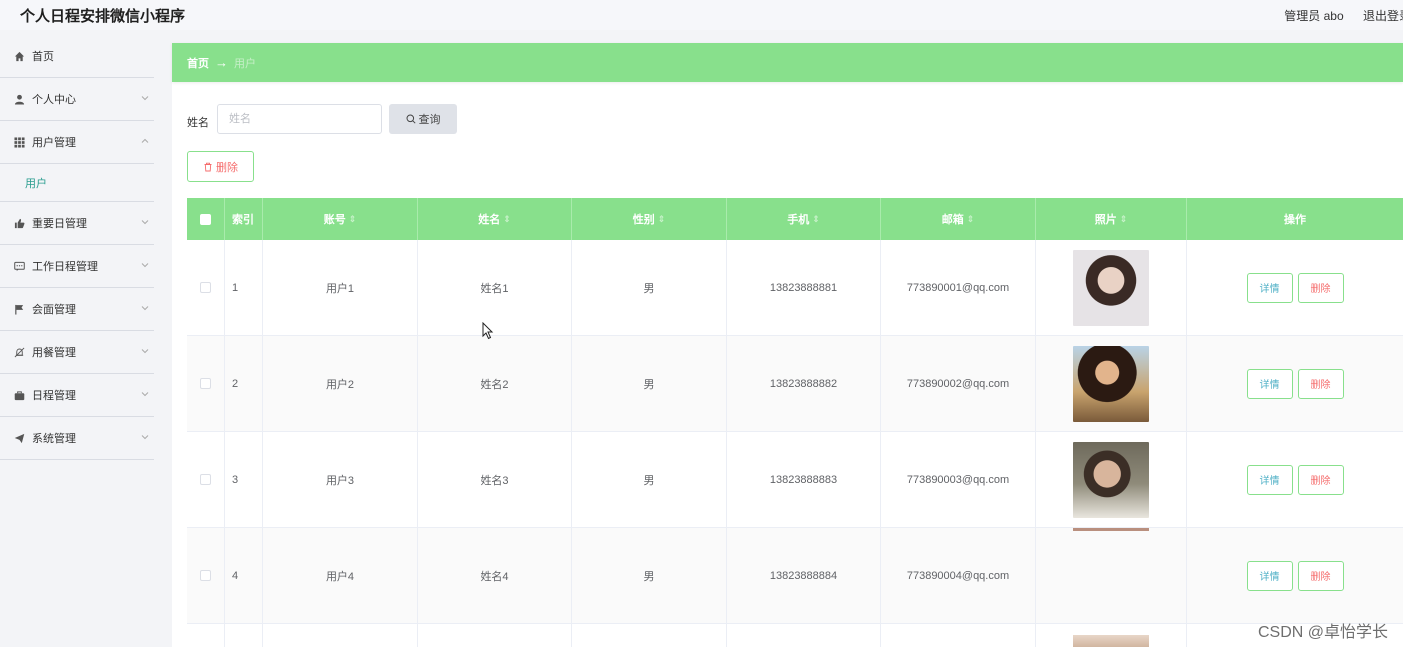 This screenshot has width=1403, height=647. I want to click on breadcrumb-home: 首页, so click(198, 63).